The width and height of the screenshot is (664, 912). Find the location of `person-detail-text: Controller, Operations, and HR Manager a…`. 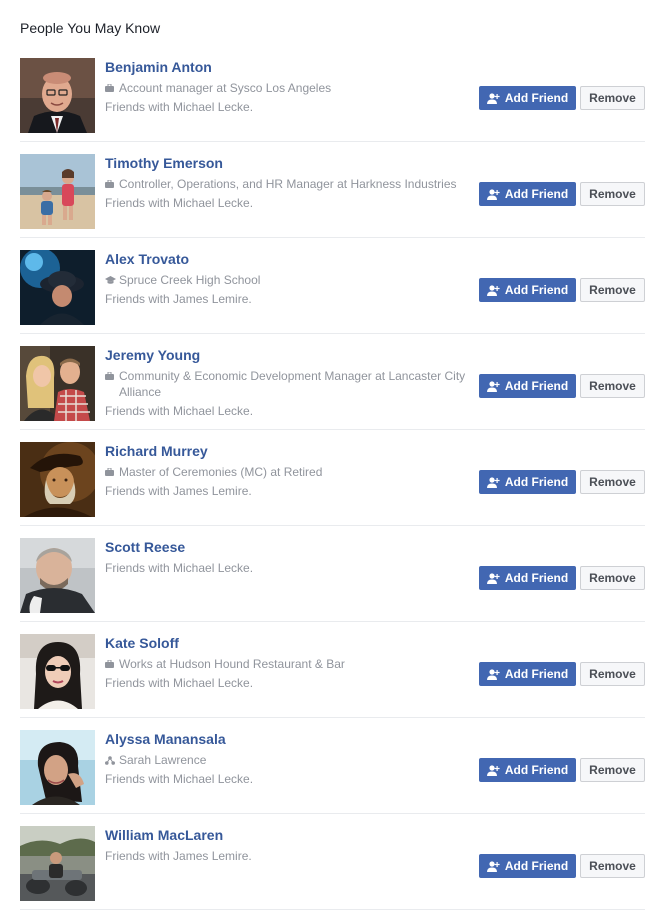

person-detail-text: Controller, Operations, and HR Manager a… is located at coordinates (288, 184).